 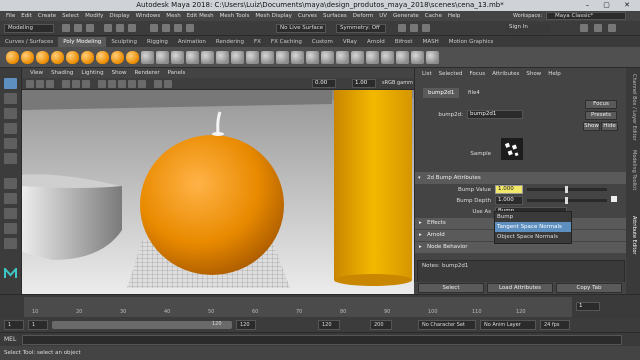 I want to click on single-view-icon, so click(x=10, y=183).